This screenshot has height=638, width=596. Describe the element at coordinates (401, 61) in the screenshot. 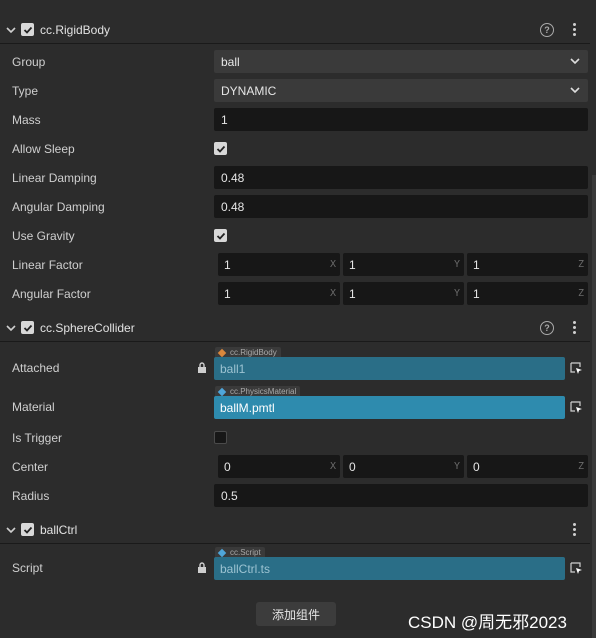

I see `group-select: ball` at that location.